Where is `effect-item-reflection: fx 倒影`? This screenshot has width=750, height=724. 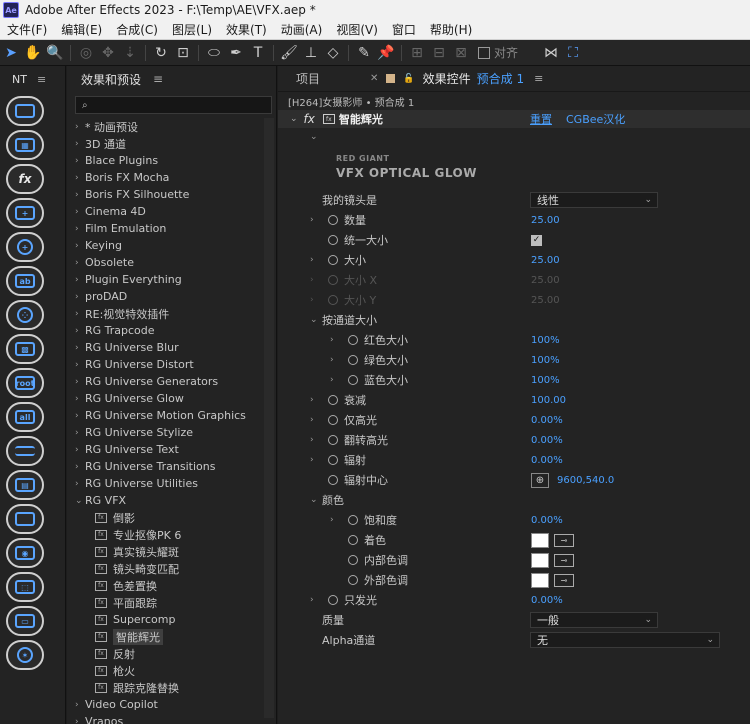
effect-item-reflection: fx 倒影 is located at coordinates (171, 517).